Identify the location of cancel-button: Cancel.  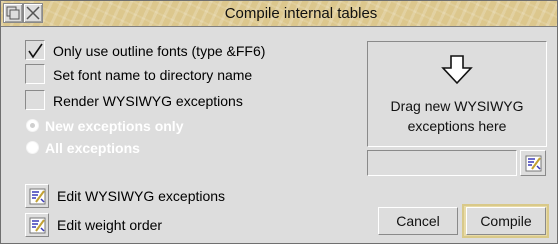
(418, 221).